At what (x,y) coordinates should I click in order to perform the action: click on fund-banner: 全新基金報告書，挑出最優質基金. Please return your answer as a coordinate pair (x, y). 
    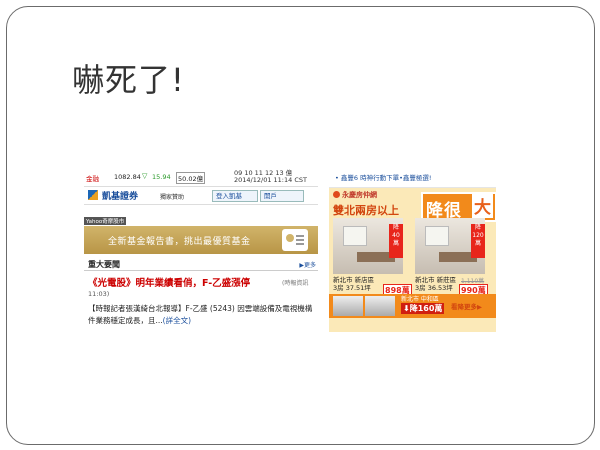
    Looking at the image, I should click on (201, 240).